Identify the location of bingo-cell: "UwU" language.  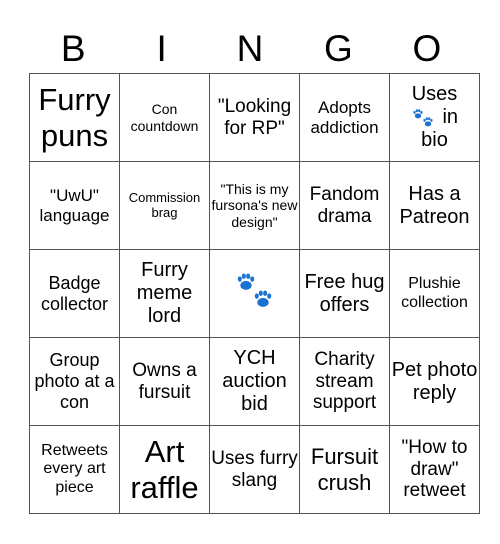
(74, 205).